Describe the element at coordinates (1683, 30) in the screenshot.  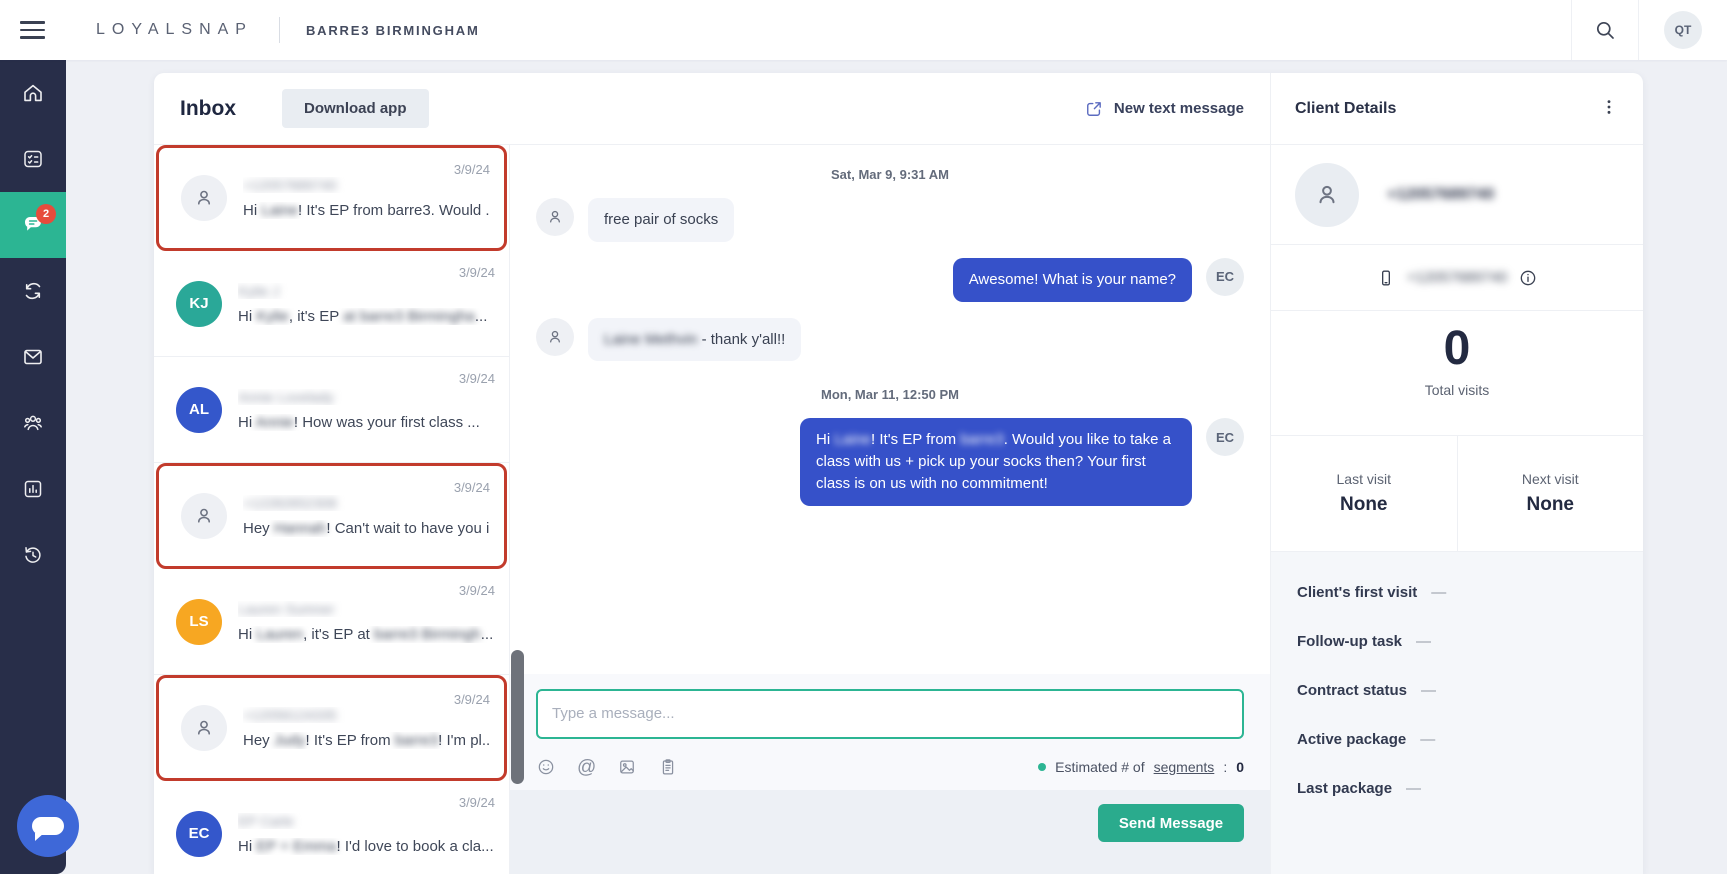
I see `user-avatar: QT` at that location.